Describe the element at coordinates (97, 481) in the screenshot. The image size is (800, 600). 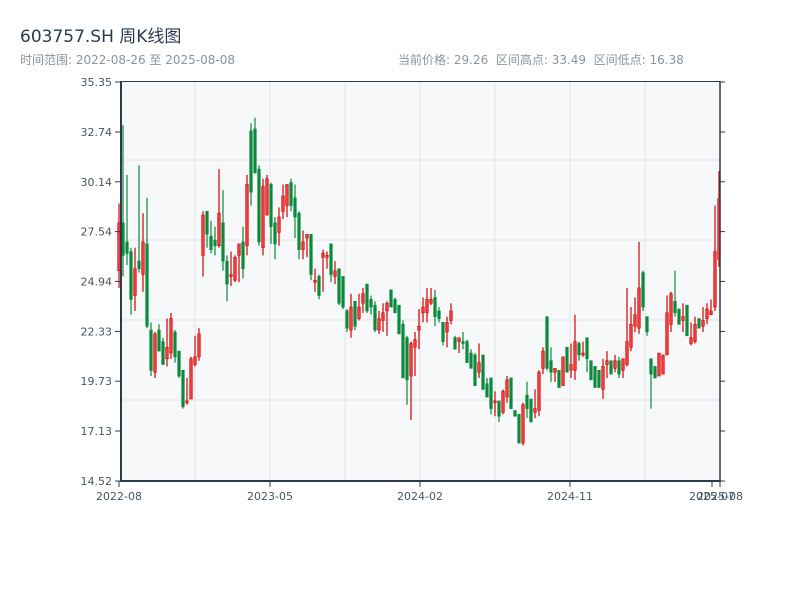
I see `y-tick-label: 14.52` at that location.